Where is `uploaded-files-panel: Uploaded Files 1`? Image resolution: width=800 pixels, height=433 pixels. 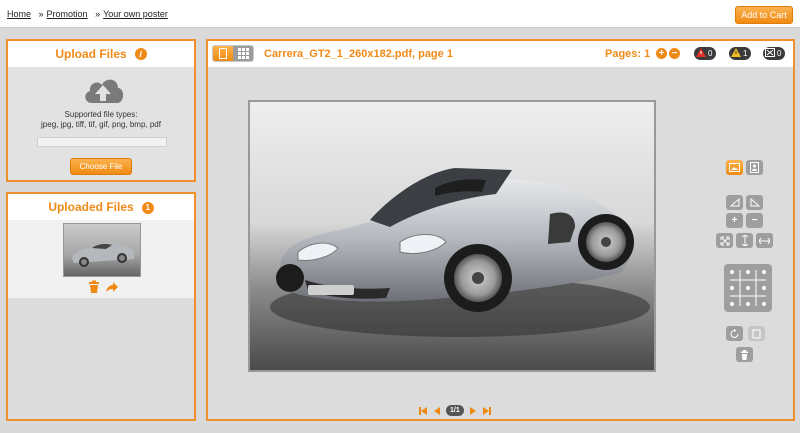
uploaded-files-panel: Uploaded Files 1 is located at coordinates (101, 306).